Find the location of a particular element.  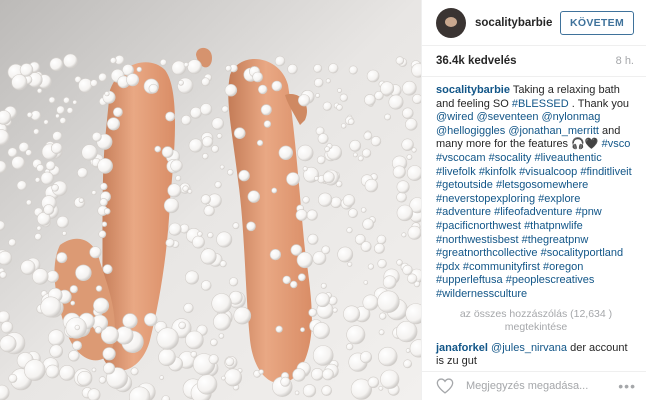

tag-link: @jonathan_merritt is located at coordinates (553, 131).